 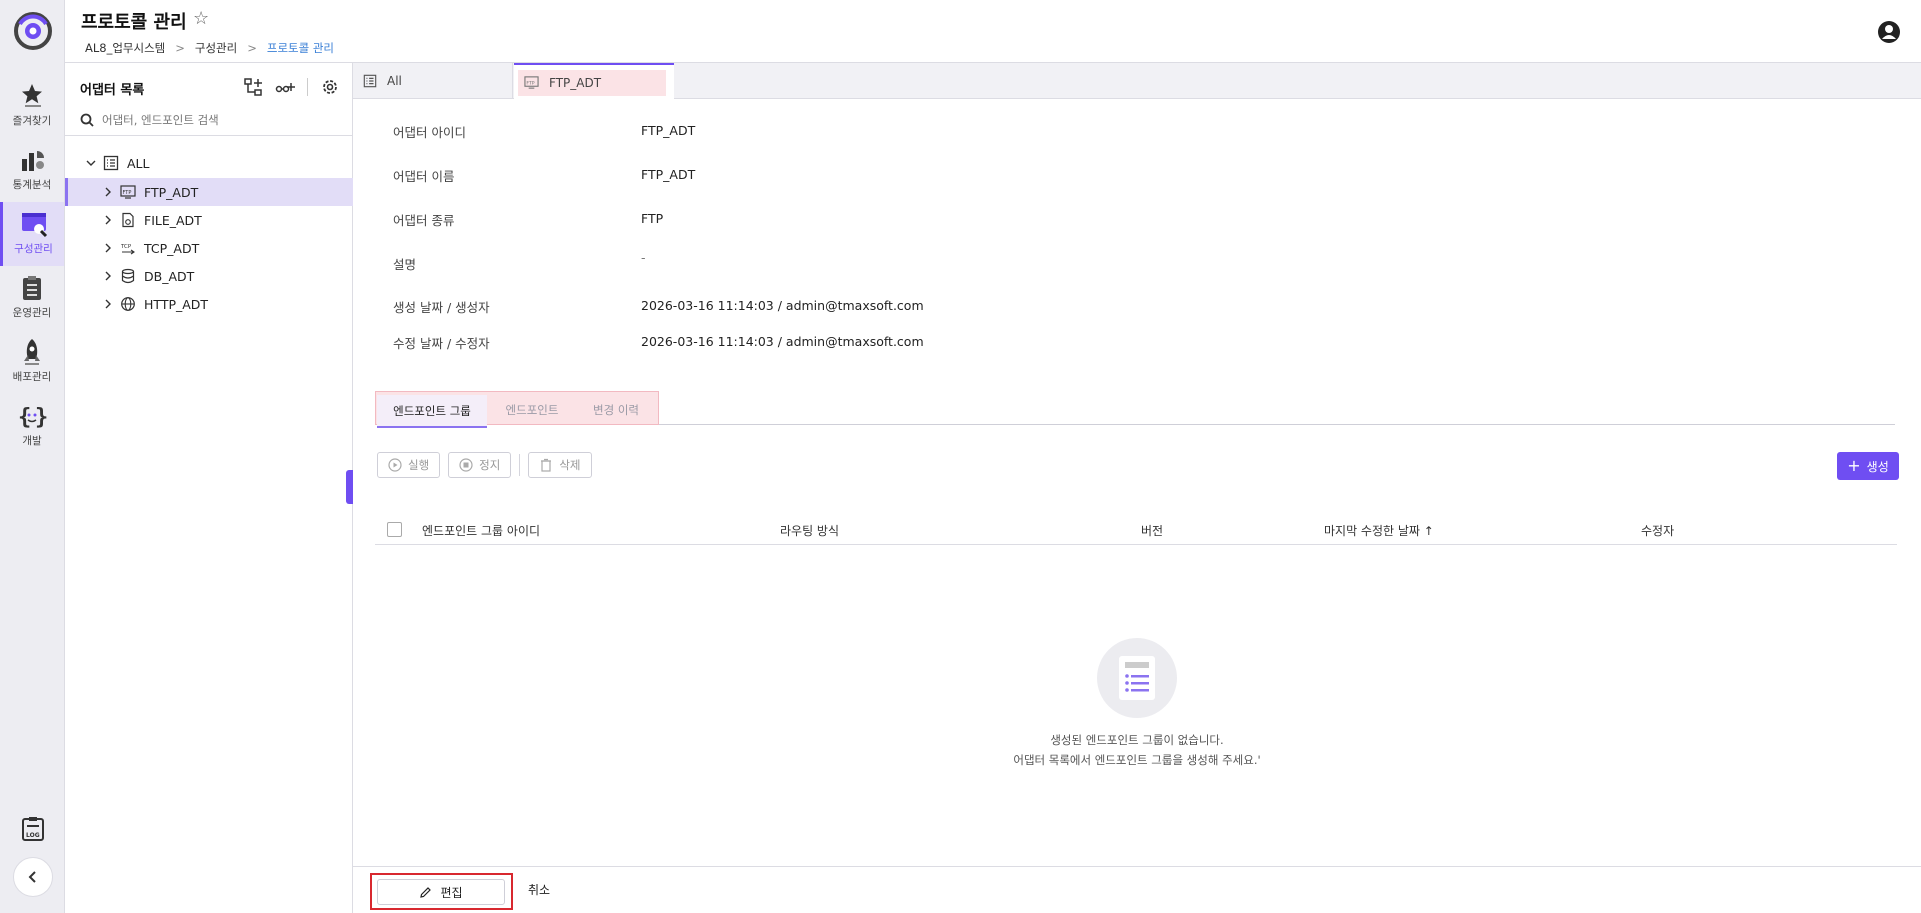 I want to click on adapter-name-value: FTP_ADT, so click(x=668, y=174).